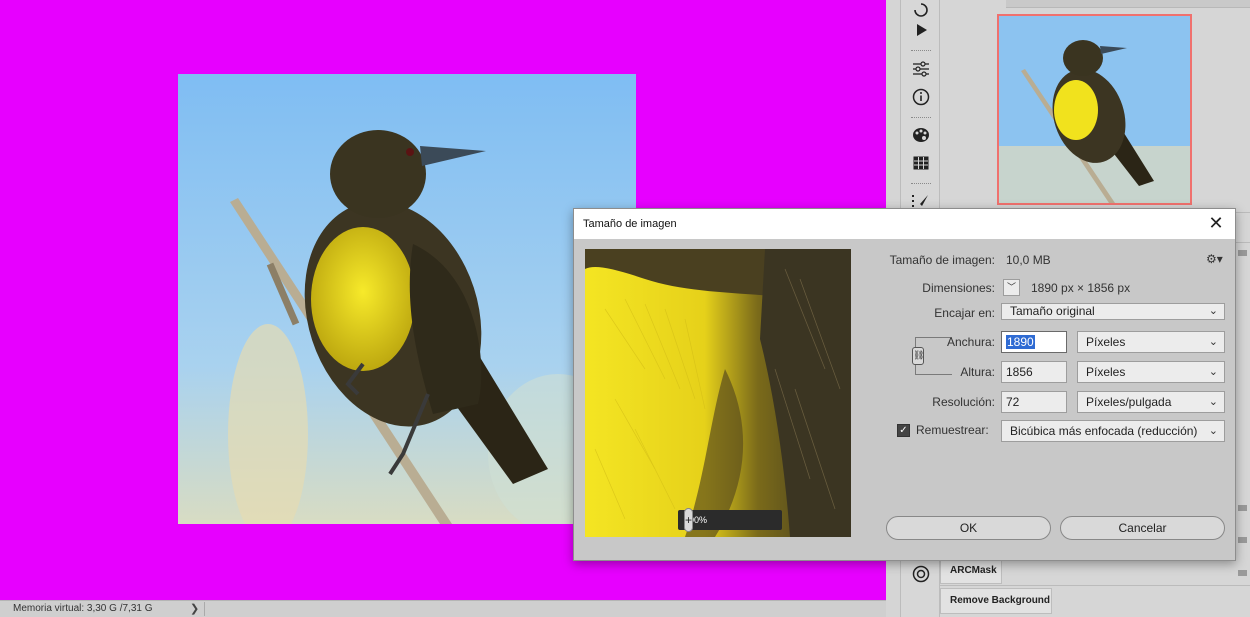  Describe the element at coordinates (970, 342) in the screenshot. I see `width-label: Anchura:` at that location.